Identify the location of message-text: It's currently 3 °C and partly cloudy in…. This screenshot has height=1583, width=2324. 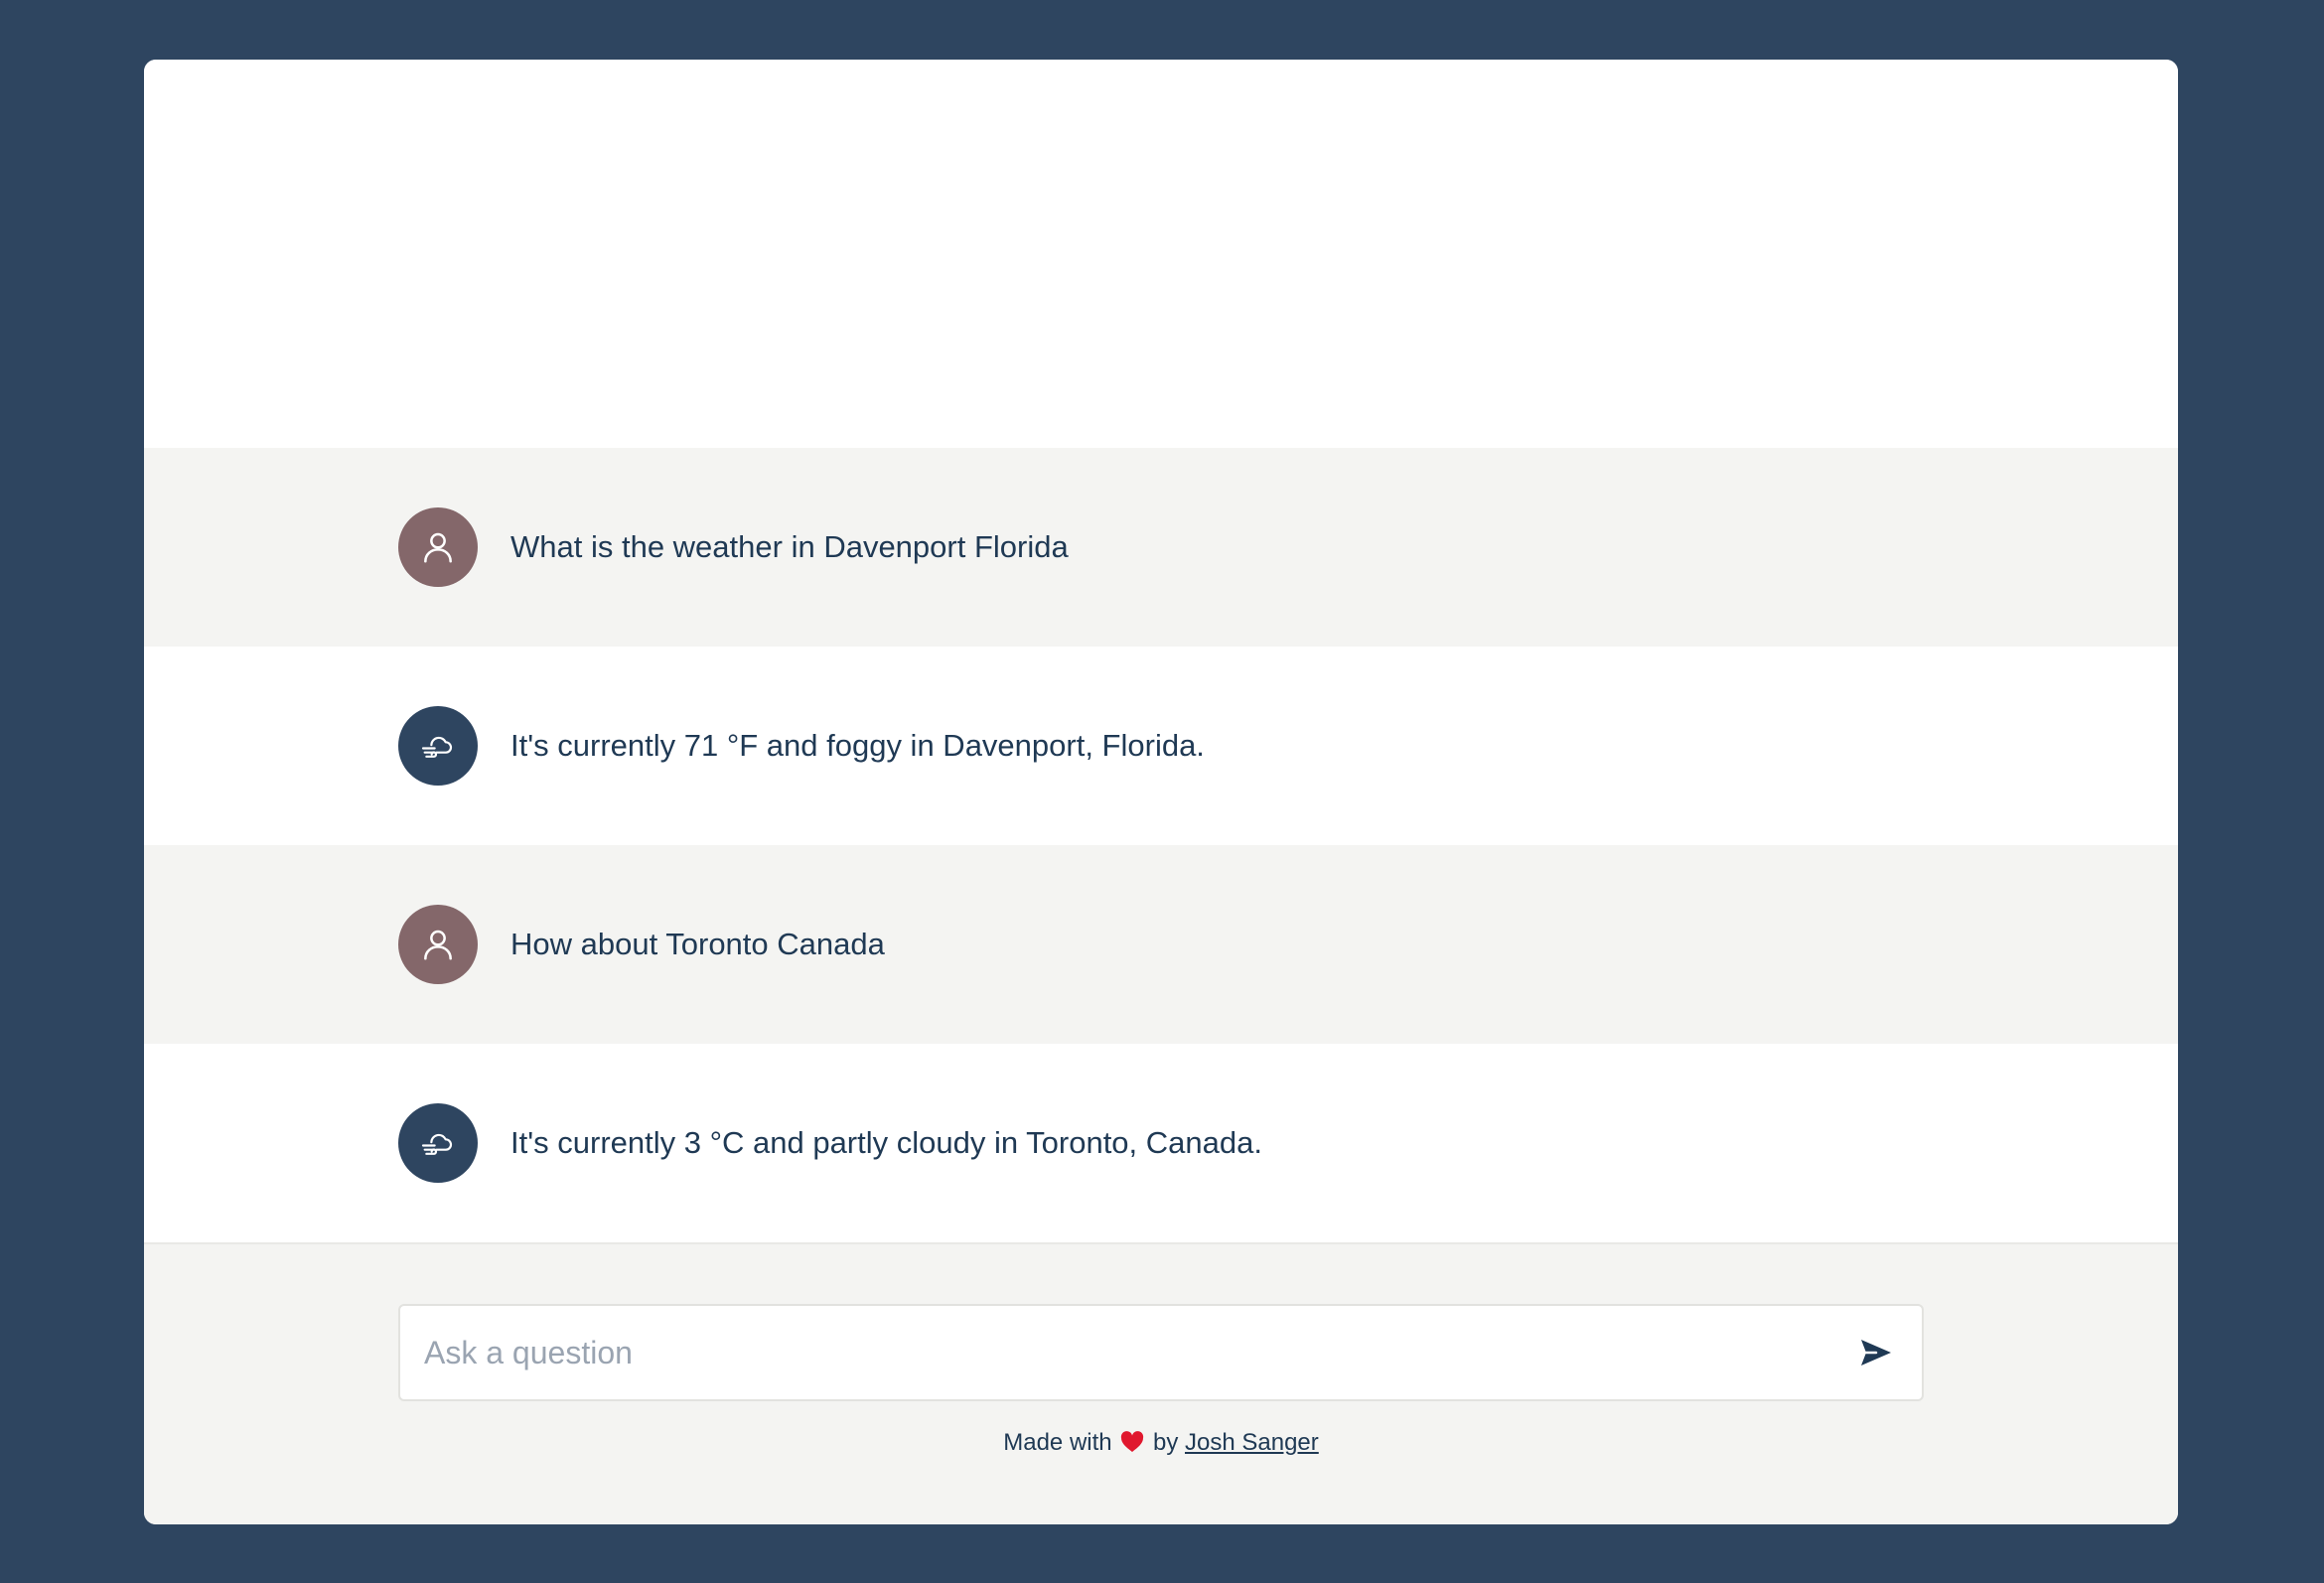
(886, 1143).